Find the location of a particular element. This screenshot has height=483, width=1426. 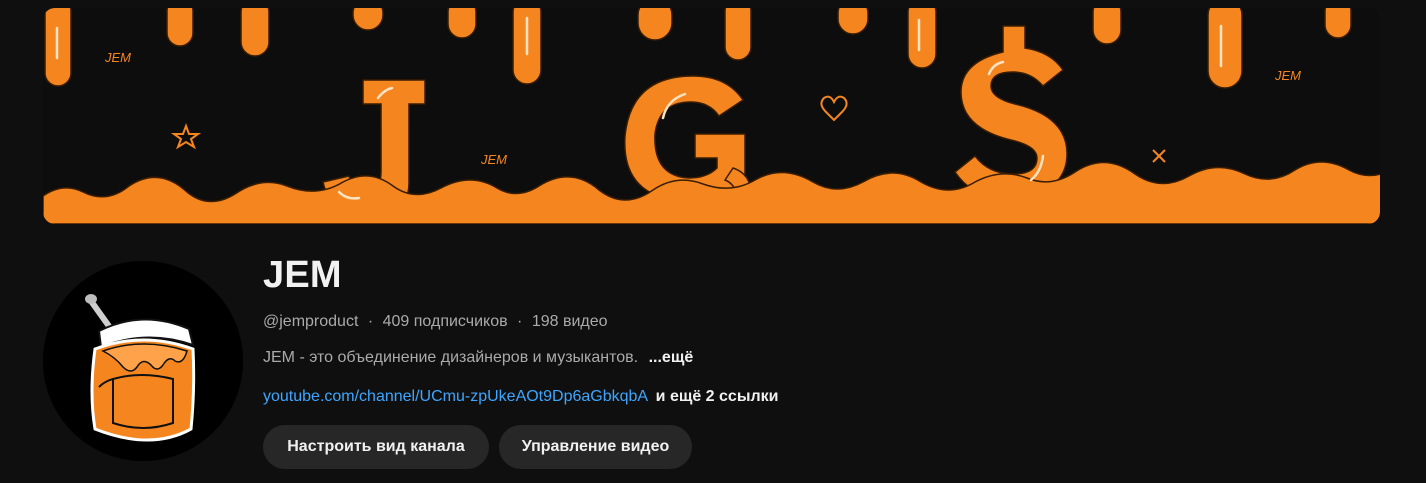

channel-handle: @jemproduct is located at coordinates (311, 321).